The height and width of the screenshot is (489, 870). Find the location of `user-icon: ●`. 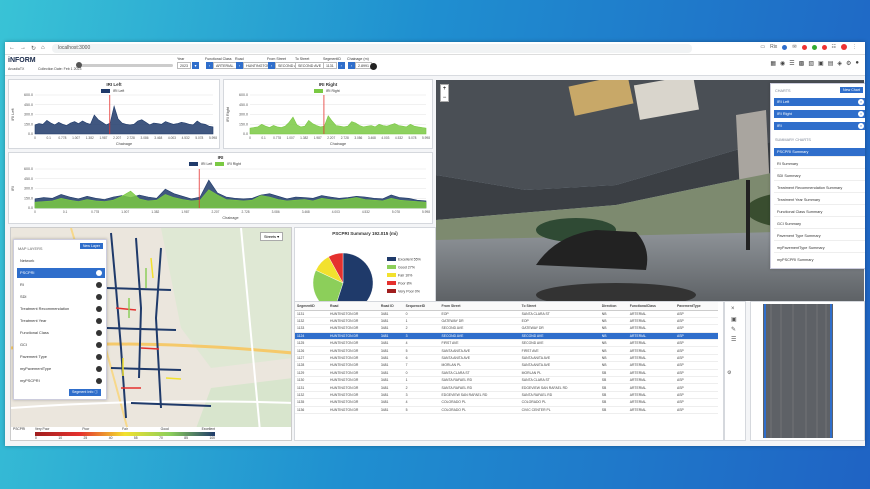

user-icon: ● is located at coordinates (857, 63).